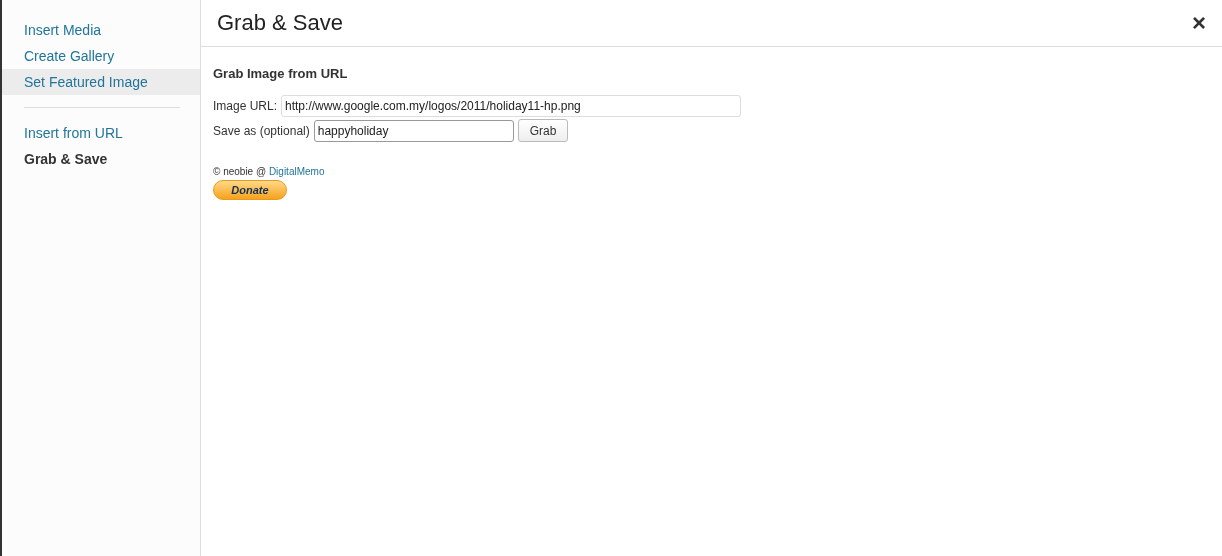 The width and height of the screenshot is (1222, 556). What do you see at coordinates (245, 106) in the screenshot?
I see `field-label: Image URL:` at bounding box center [245, 106].